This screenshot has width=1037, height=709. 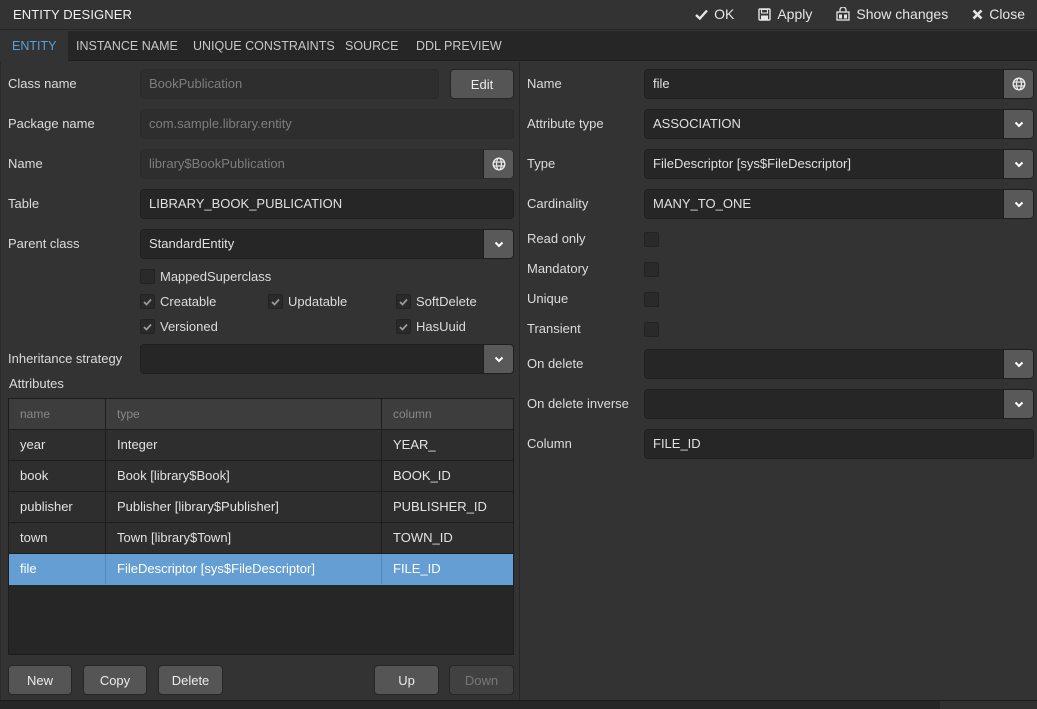 I want to click on tab-source: SOURCE, so click(x=371, y=46).